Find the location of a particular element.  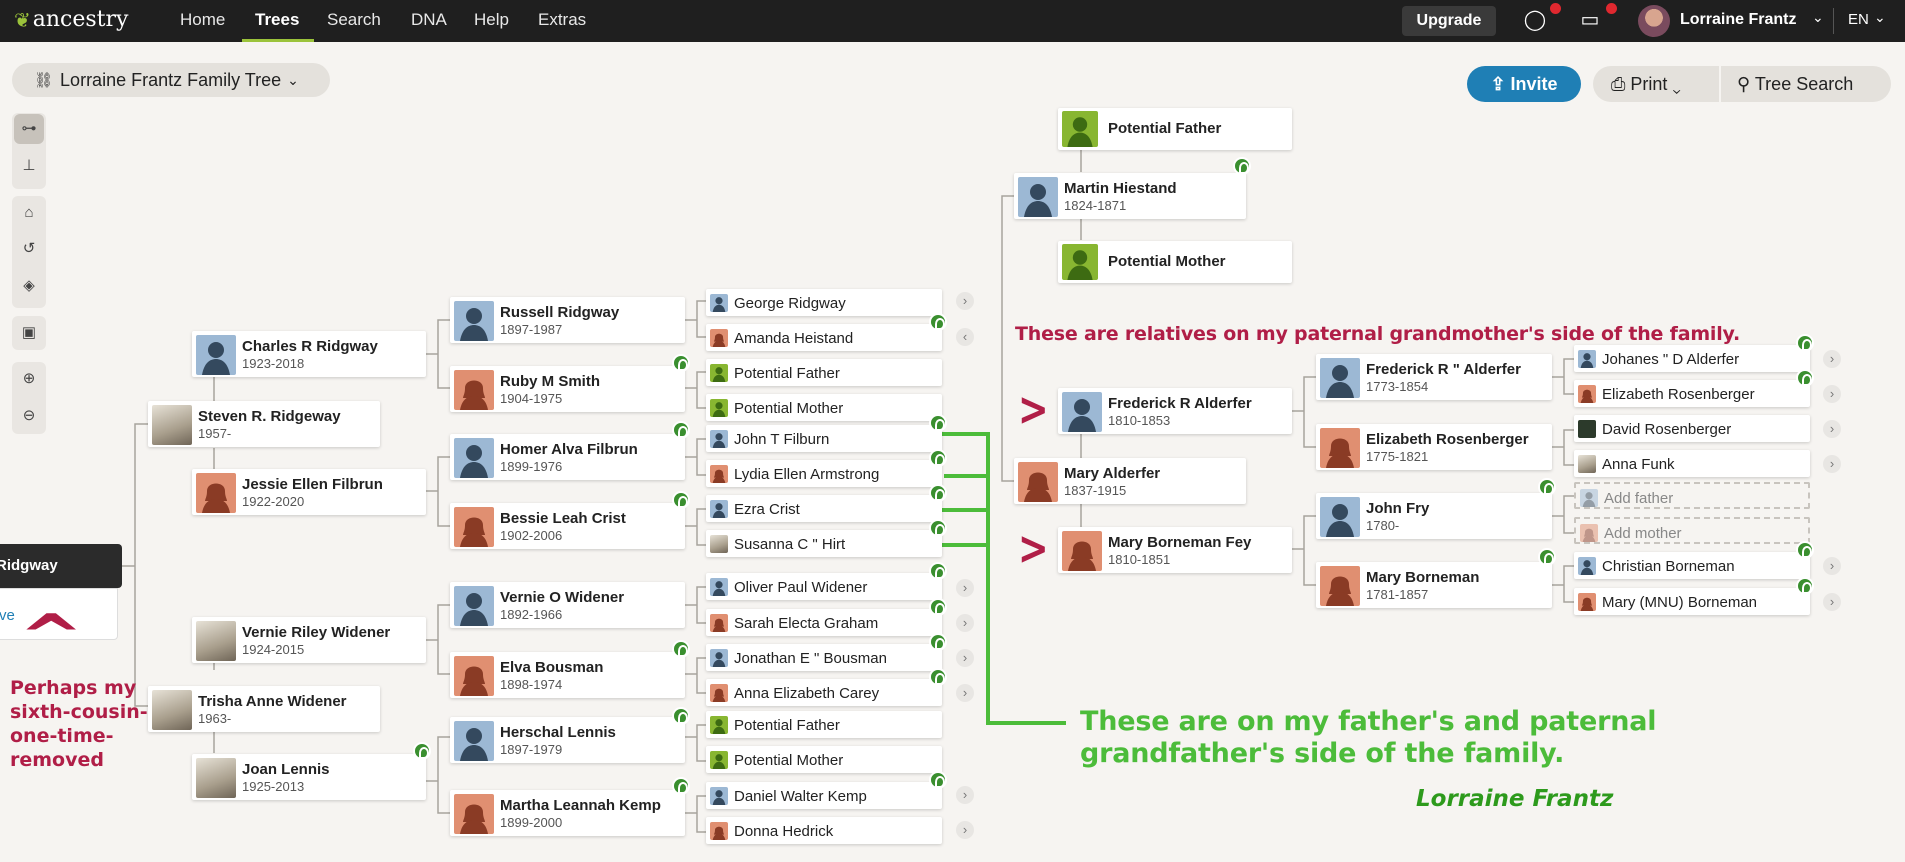

person-dates: 1837-1915 is located at coordinates (1095, 490).